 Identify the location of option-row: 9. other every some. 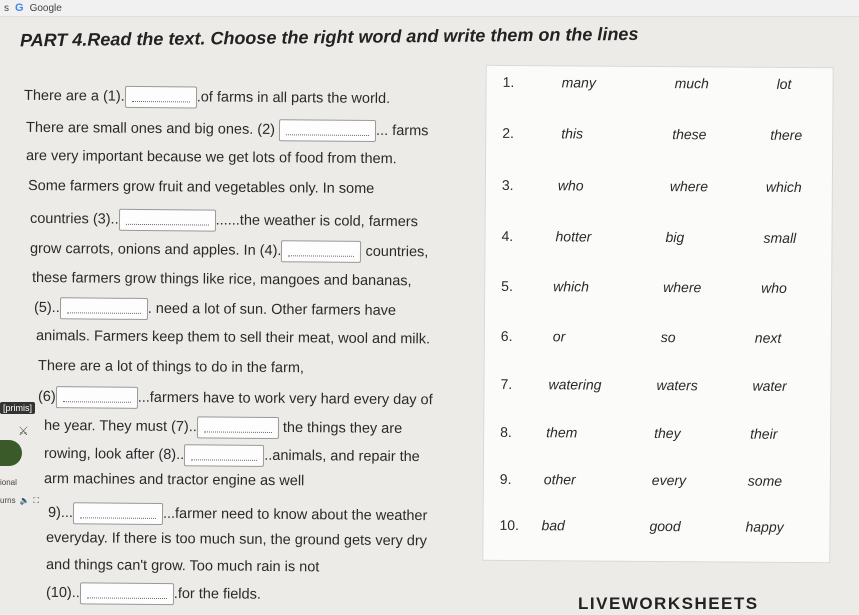
(657, 484).